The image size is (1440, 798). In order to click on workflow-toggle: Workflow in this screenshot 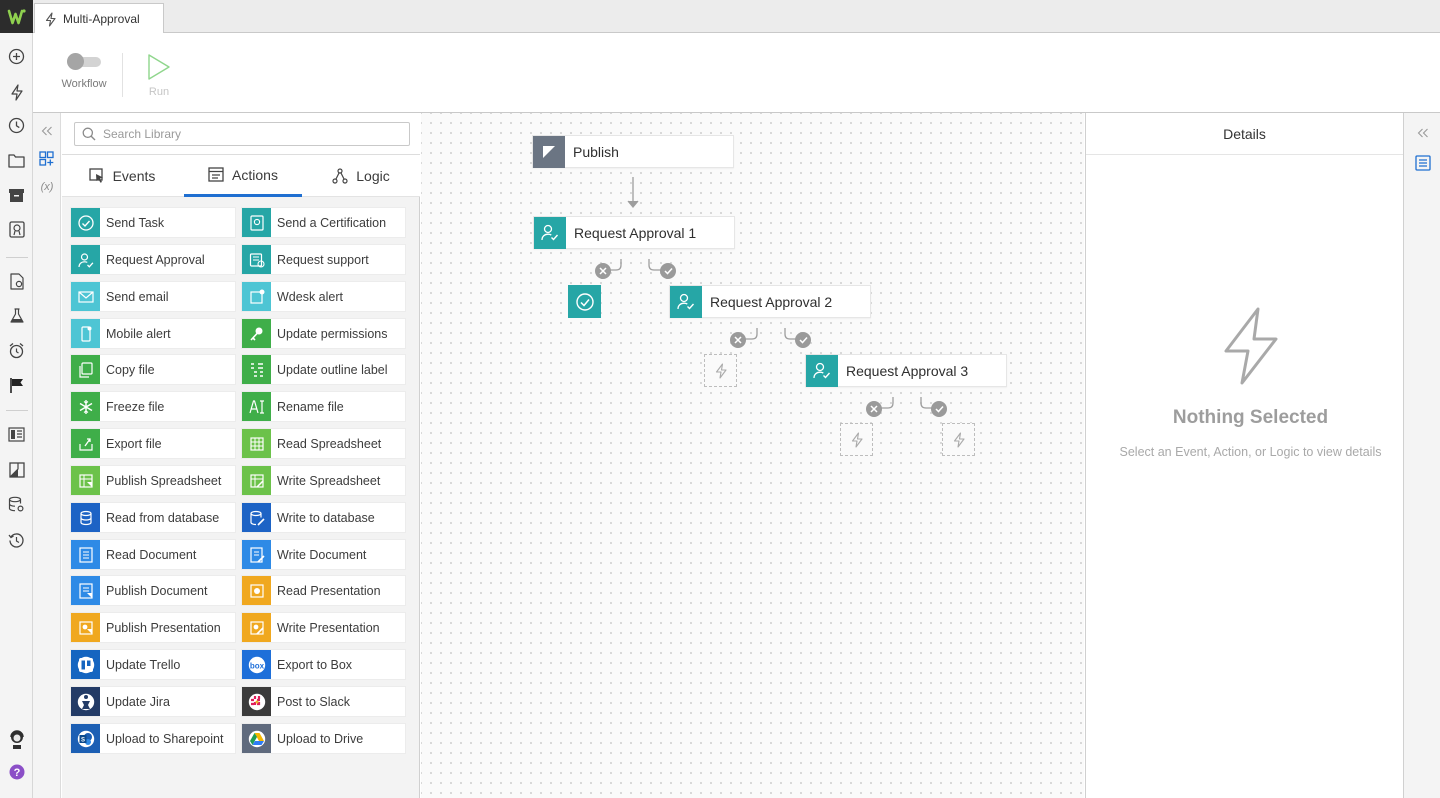, I will do `click(84, 70)`.